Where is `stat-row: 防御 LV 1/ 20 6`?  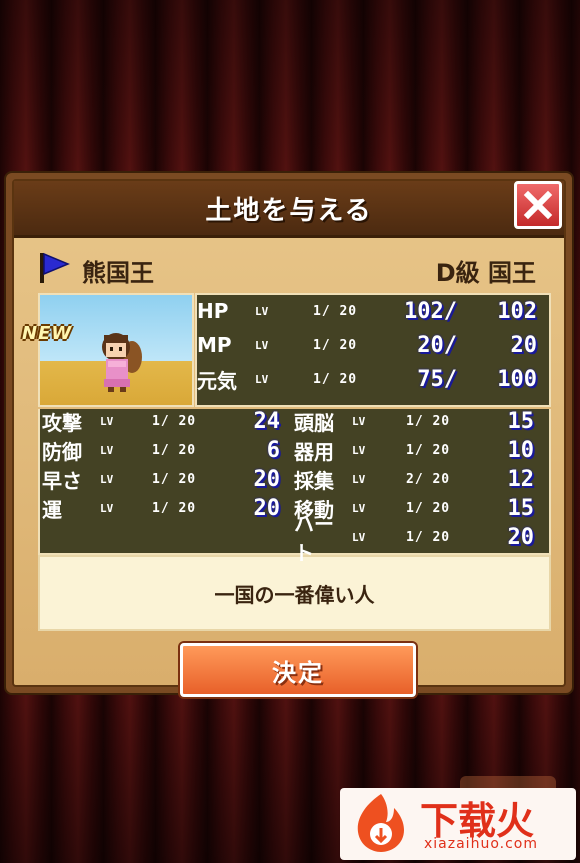 stat-row: 防御 LV 1/ 20 6 is located at coordinates (161, 450).